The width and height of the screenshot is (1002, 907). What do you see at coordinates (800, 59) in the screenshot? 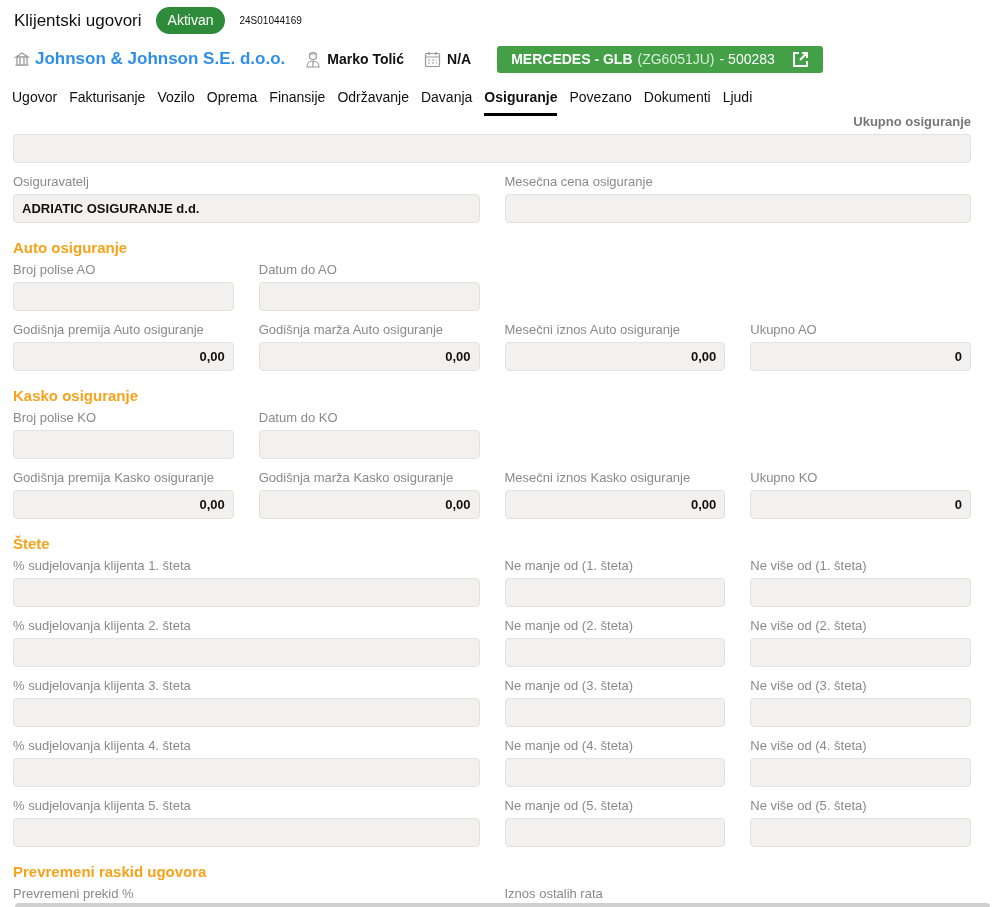
I see `external-link-icon` at bounding box center [800, 59].